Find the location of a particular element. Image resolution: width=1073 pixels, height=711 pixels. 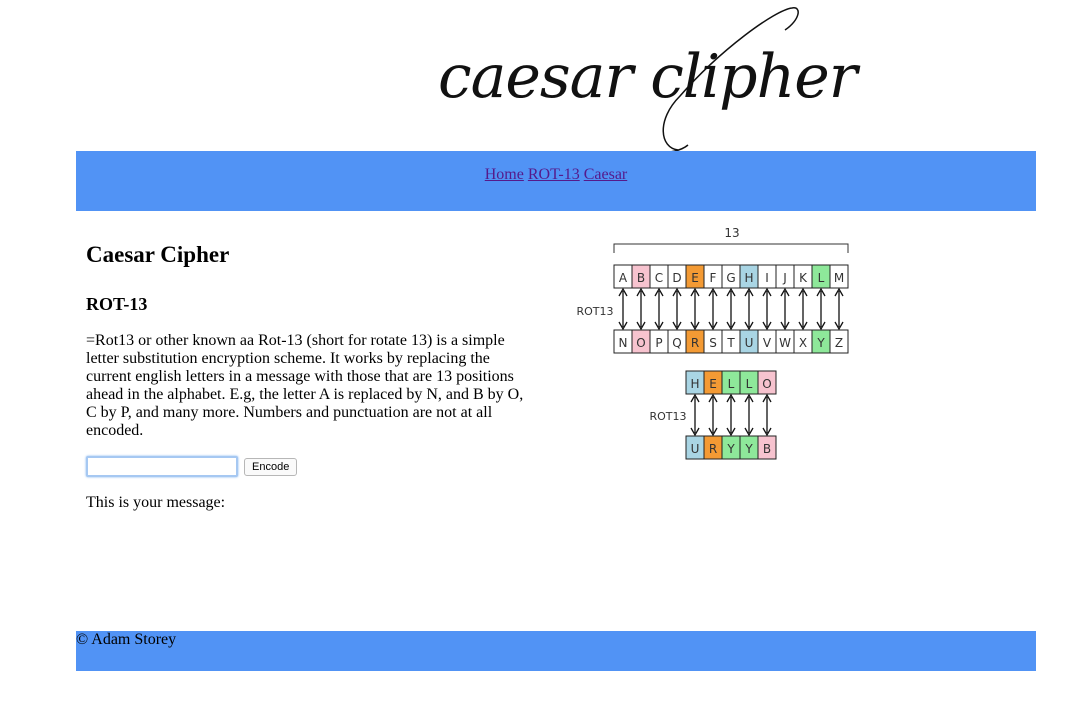

shift-bracket is located at coordinates (731, 248).